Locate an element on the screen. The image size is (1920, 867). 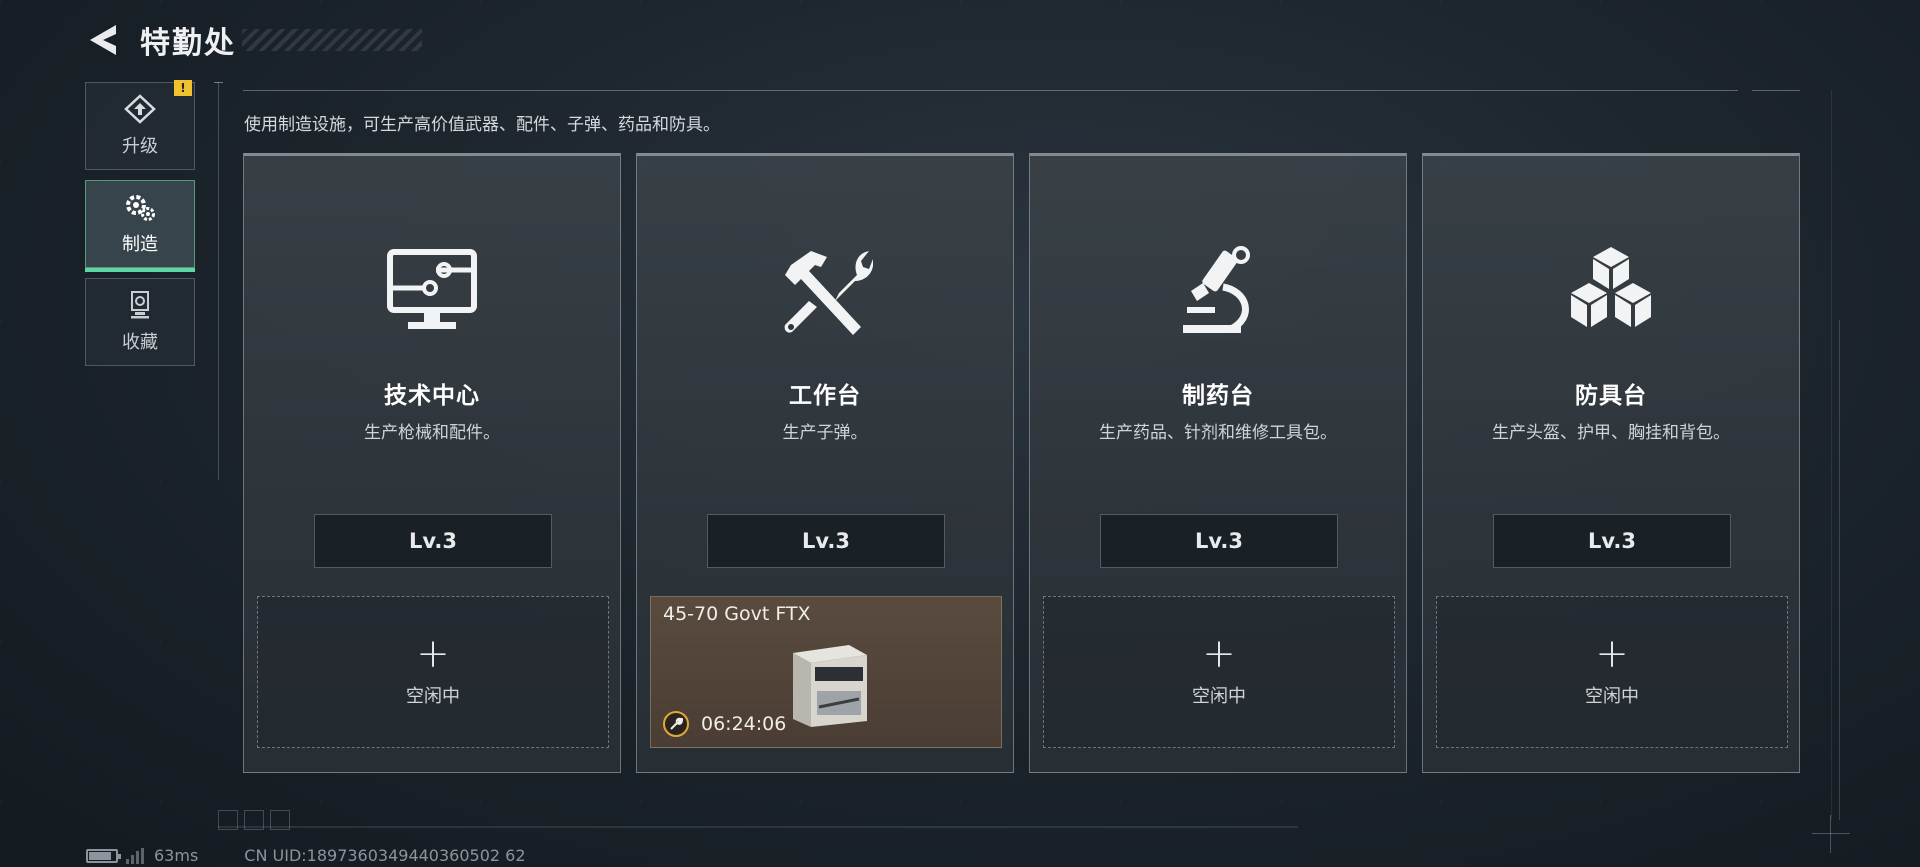
trophy-icon is located at coordinates (140, 305).